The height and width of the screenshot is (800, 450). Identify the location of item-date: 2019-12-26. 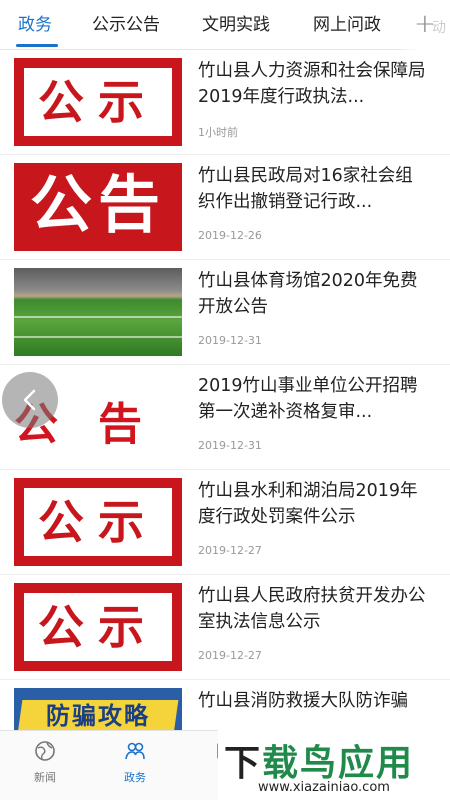
(230, 235).